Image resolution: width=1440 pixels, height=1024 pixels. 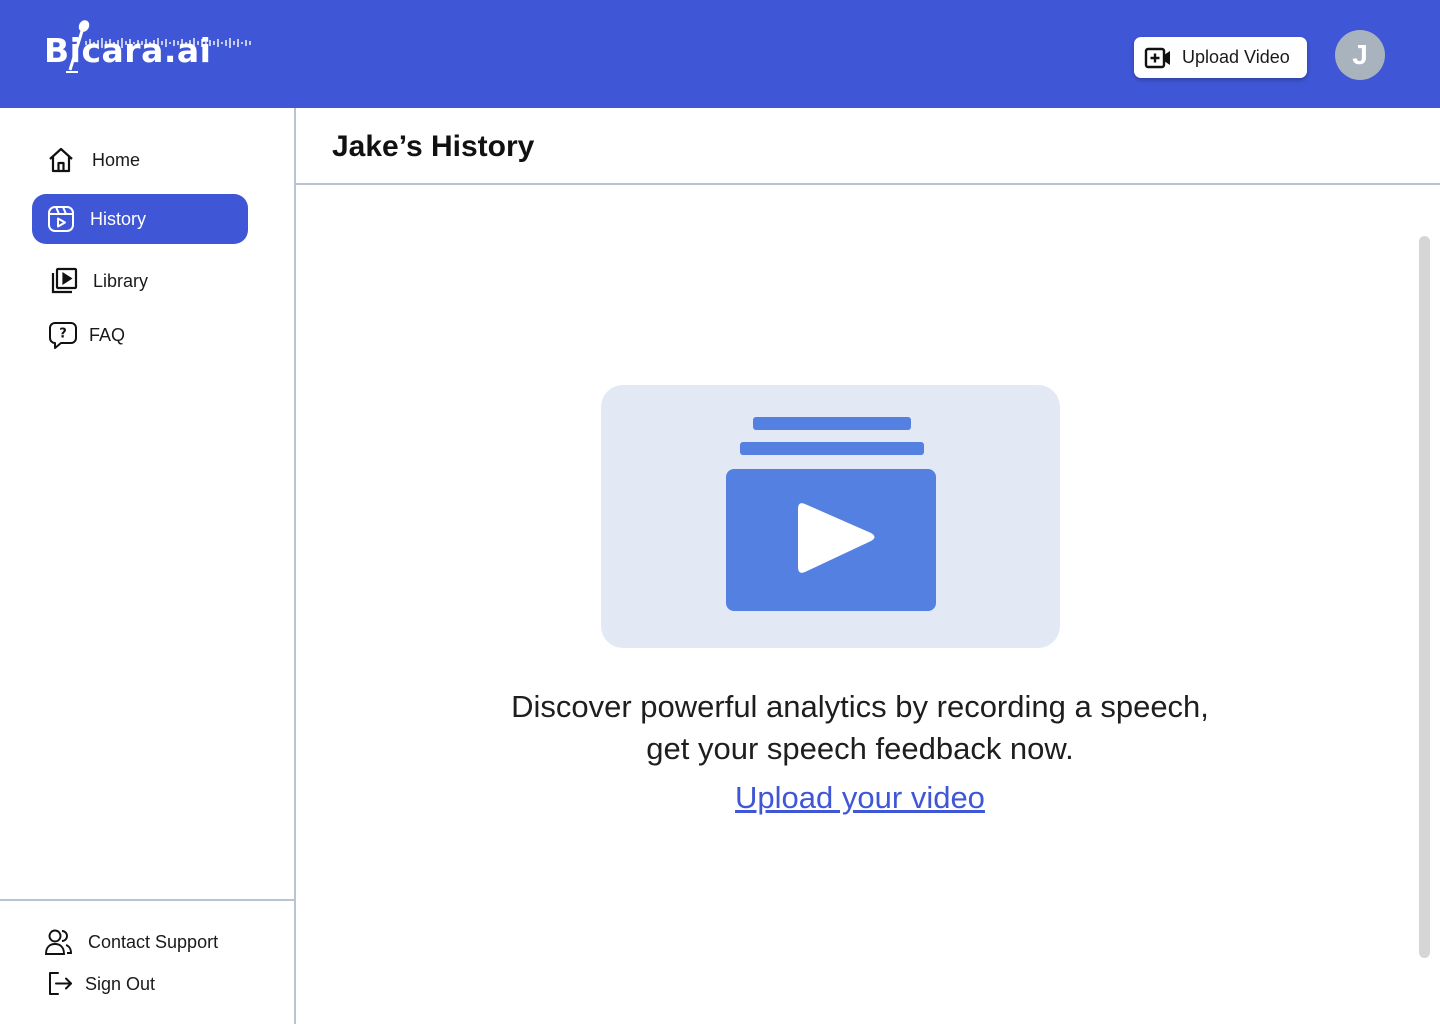 I want to click on sign-out-icon, so click(x=60, y=983).